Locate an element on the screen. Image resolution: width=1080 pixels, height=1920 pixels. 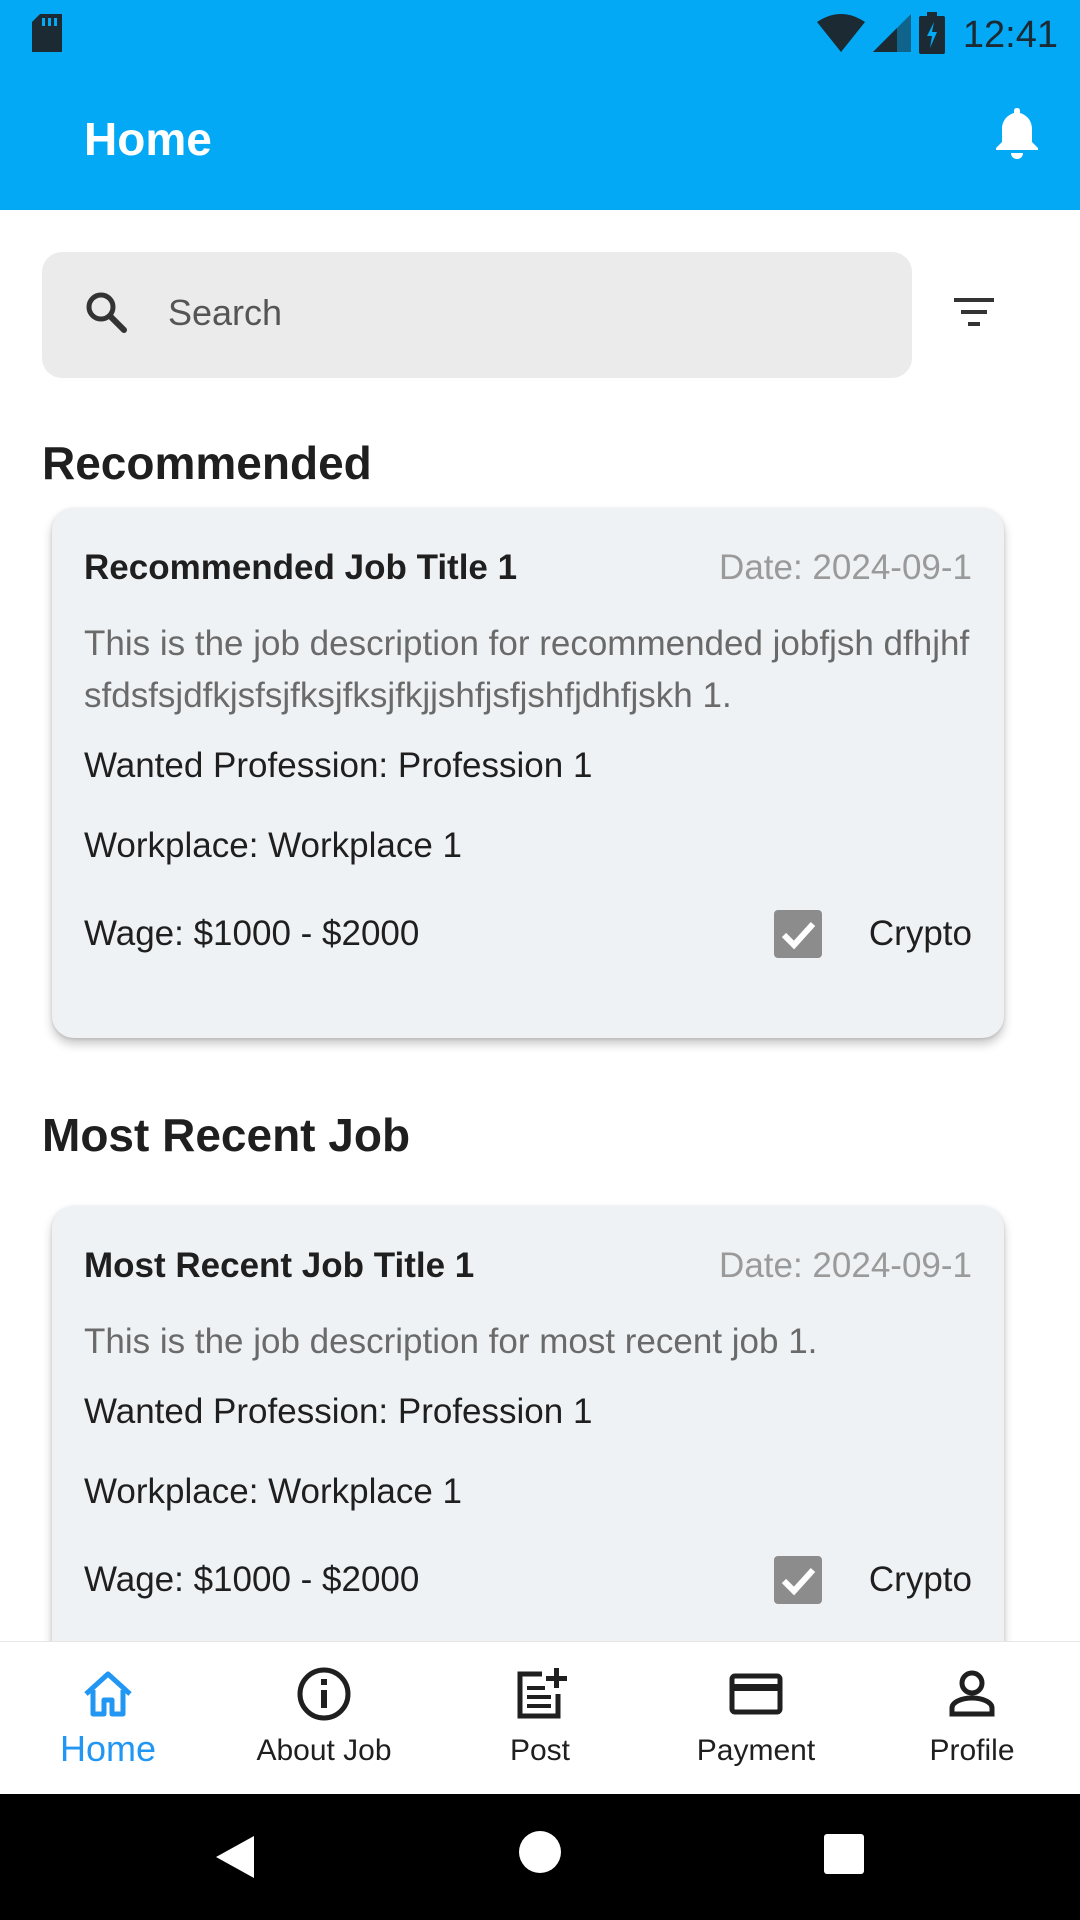
search-bar: Search is located at coordinates (477, 315).